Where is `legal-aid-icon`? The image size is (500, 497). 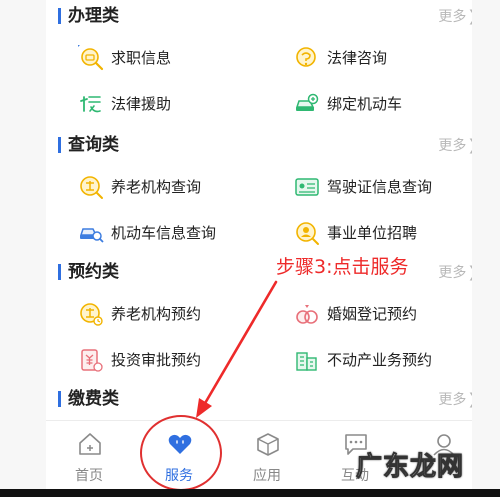 legal-aid-icon is located at coordinates (90, 104).